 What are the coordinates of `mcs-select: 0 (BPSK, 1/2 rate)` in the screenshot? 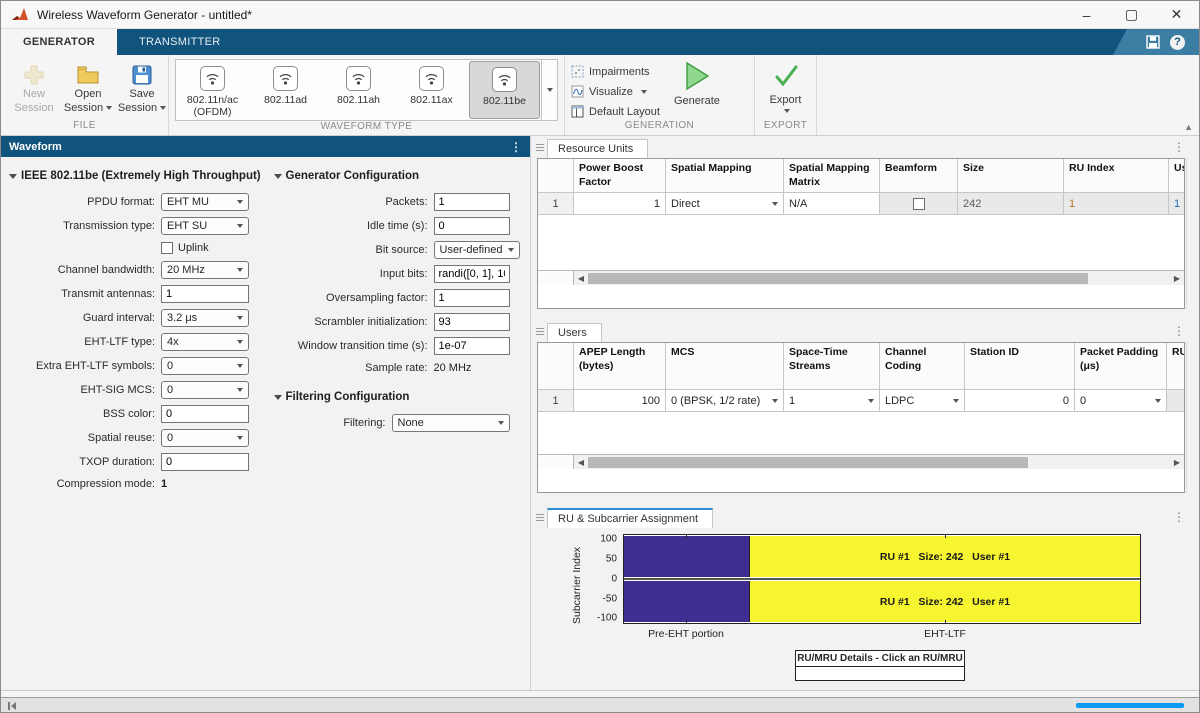 It's located at (725, 401).